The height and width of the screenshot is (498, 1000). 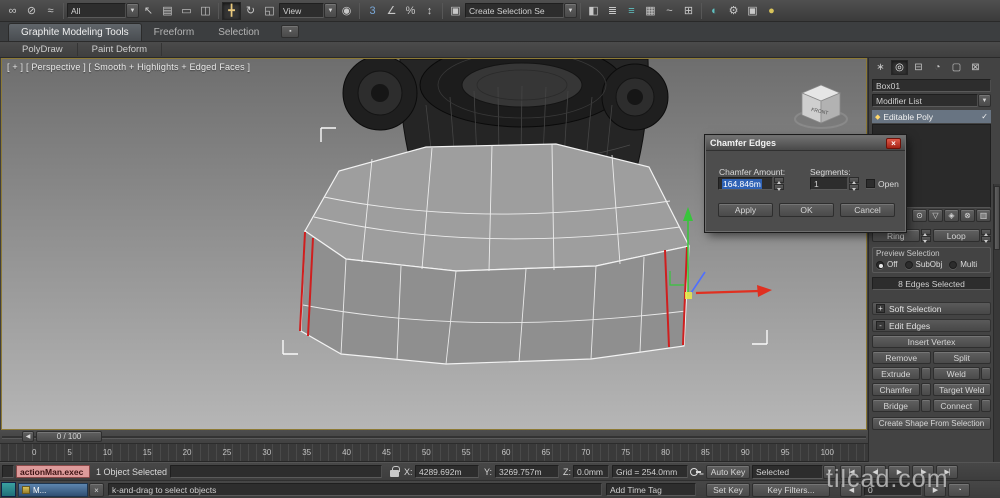 I want to click on edit-edges-rollout: - Edit Edges, so click(x=931, y=325).